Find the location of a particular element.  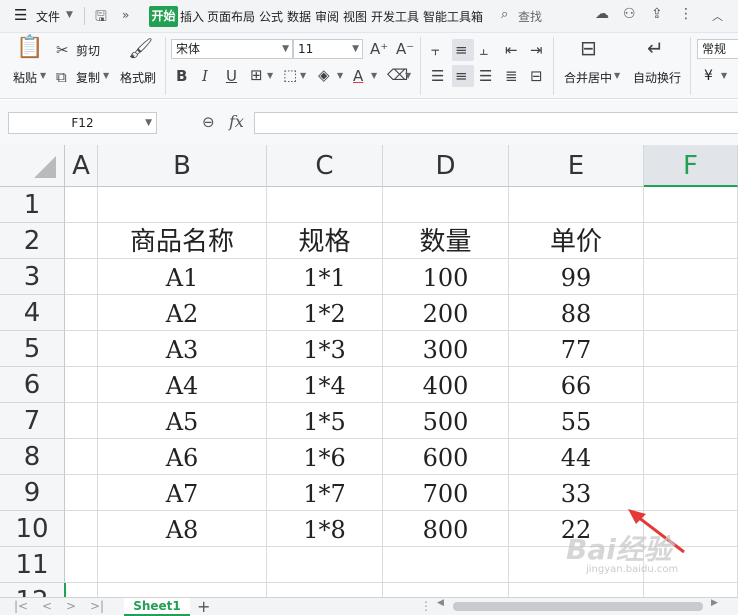

row-header-11: 11 is located at coordinates (32, 565).